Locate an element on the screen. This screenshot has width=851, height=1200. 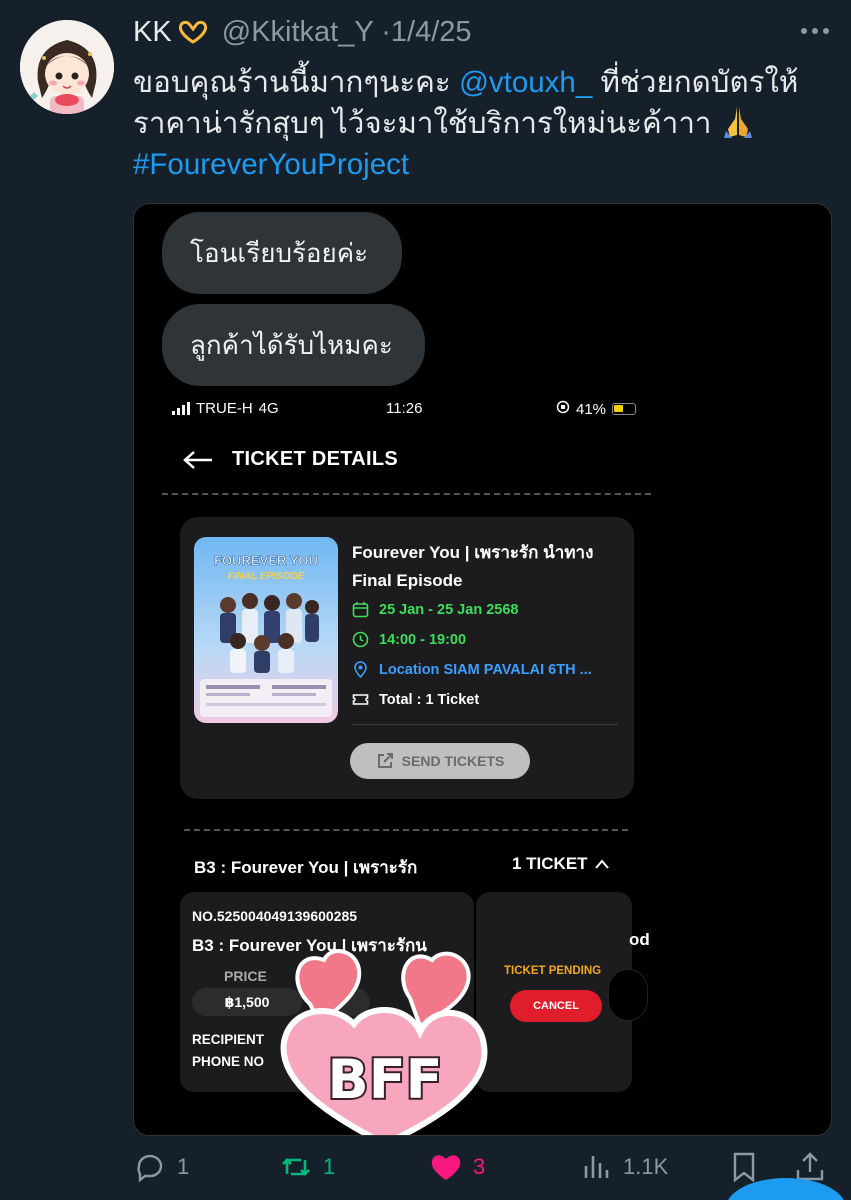
price-label: PRICE is located at coordinates (245, 976).